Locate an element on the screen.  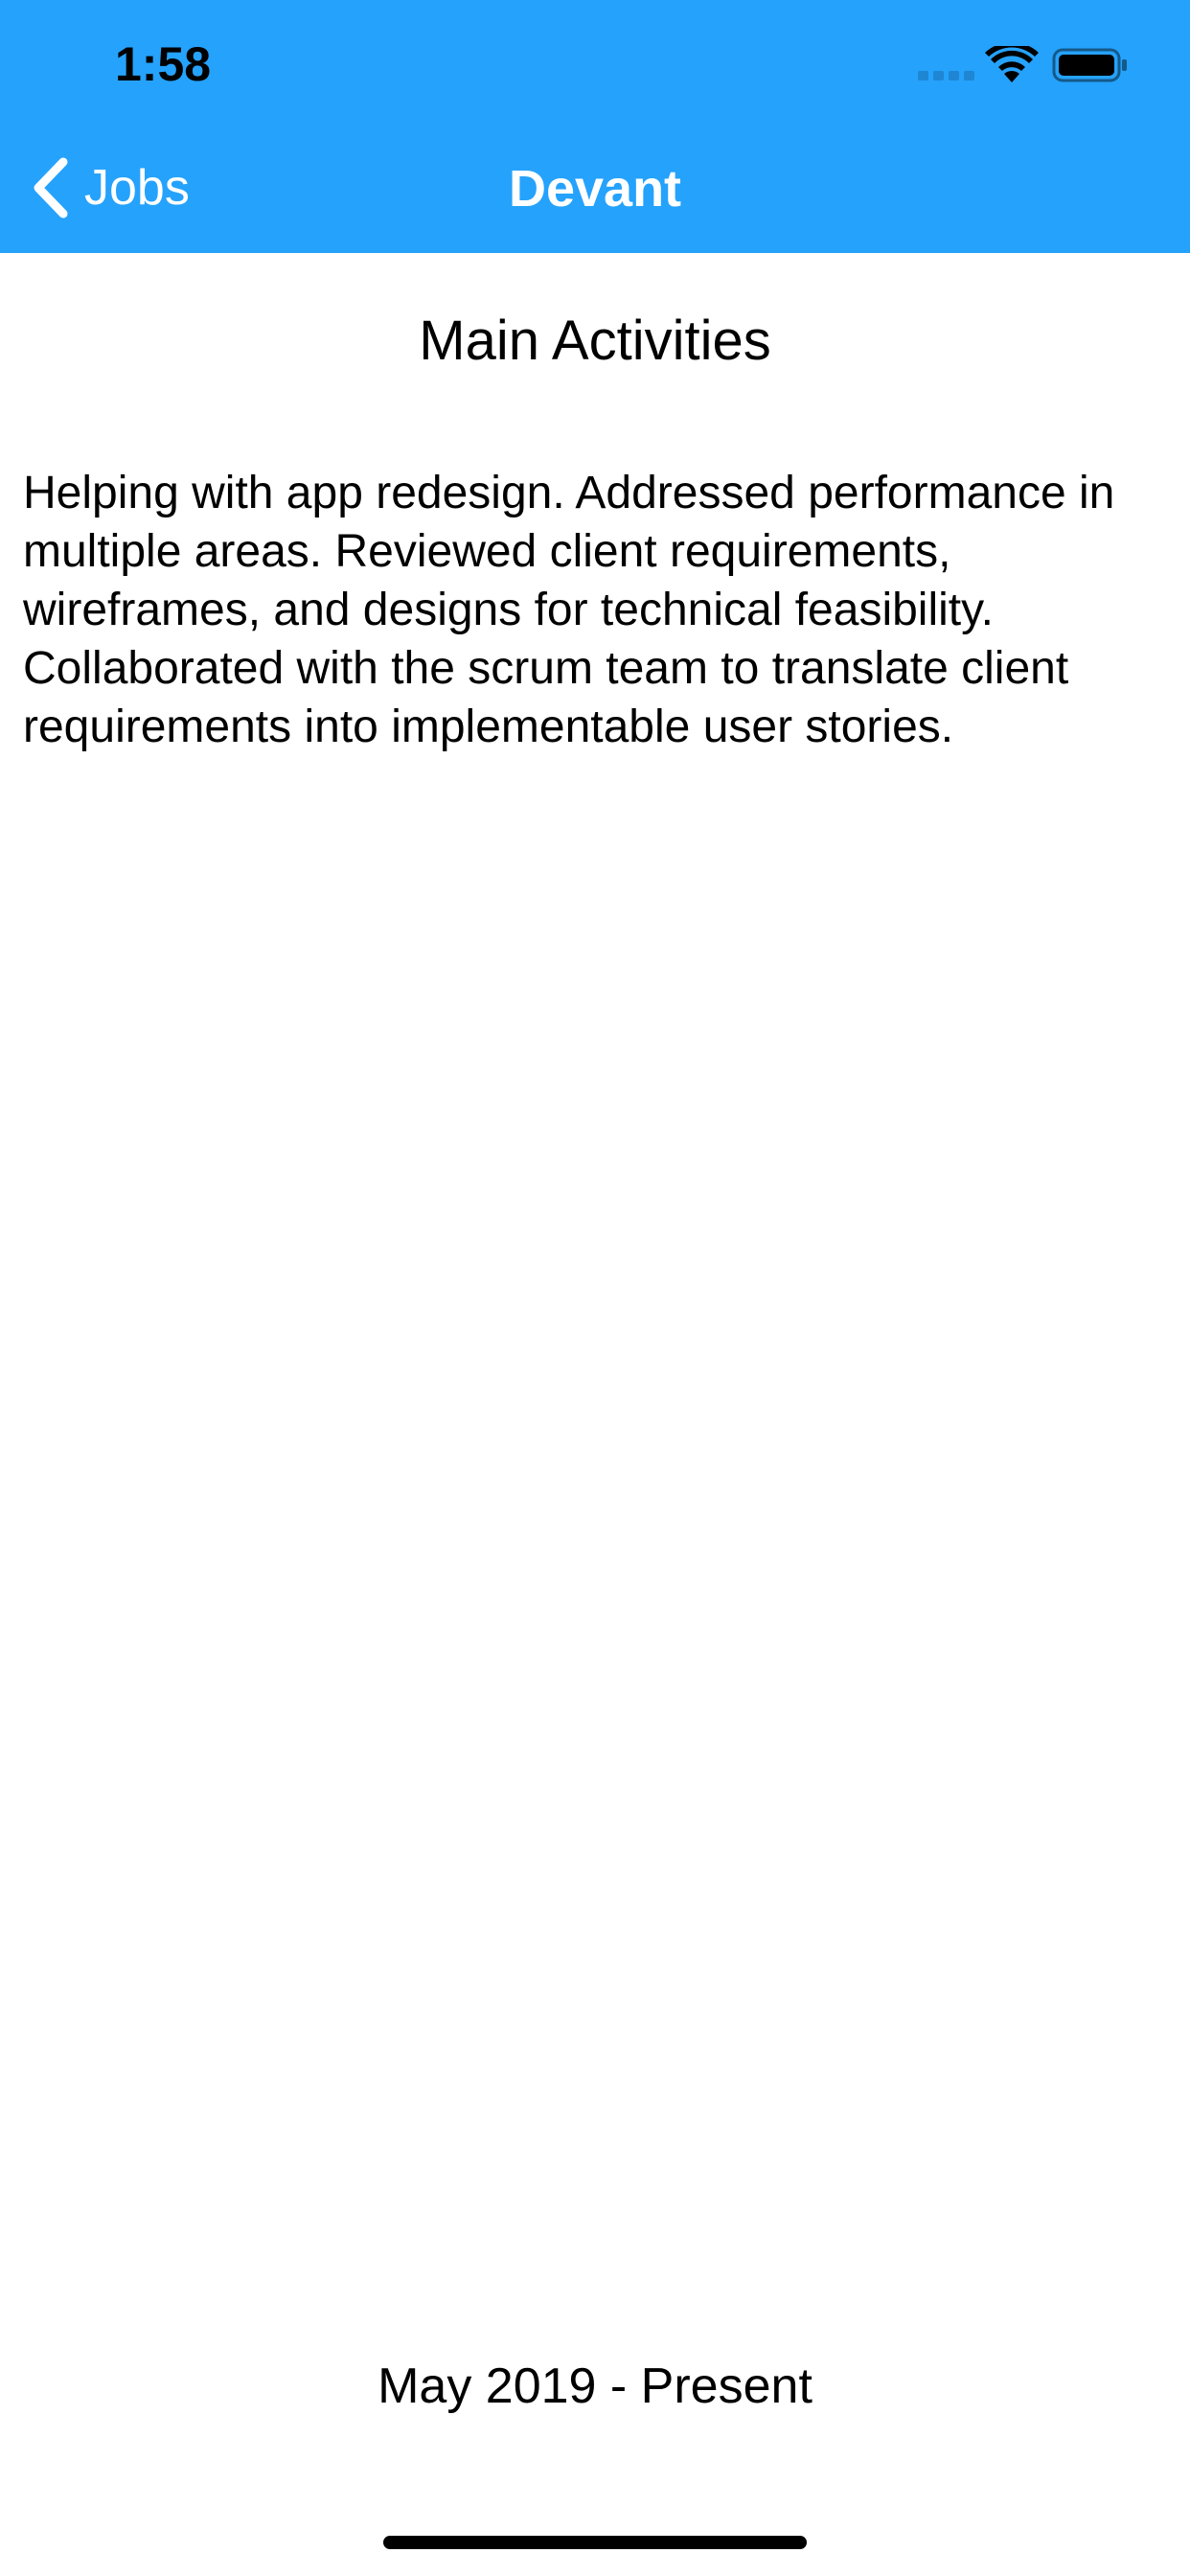
wifi-icon is located at coordinates (1012, 64).